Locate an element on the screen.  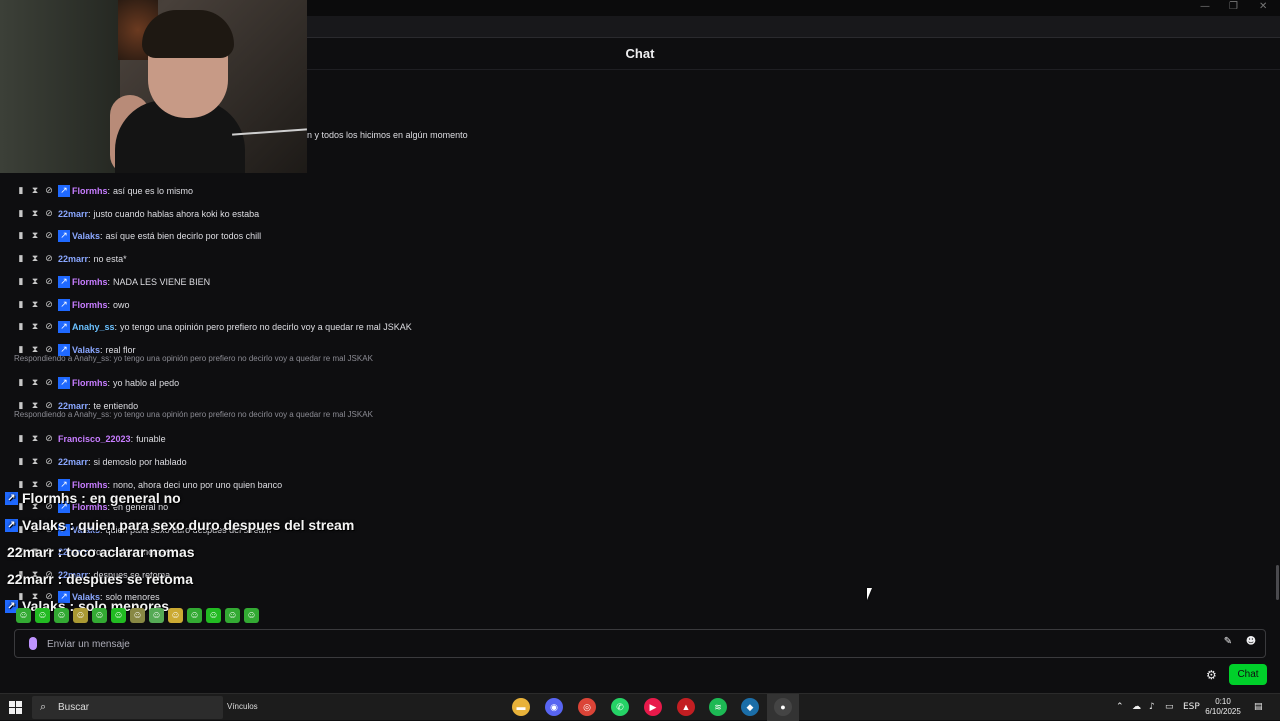
gear-icon: ⚙ is located at coordinates (1211, 675).